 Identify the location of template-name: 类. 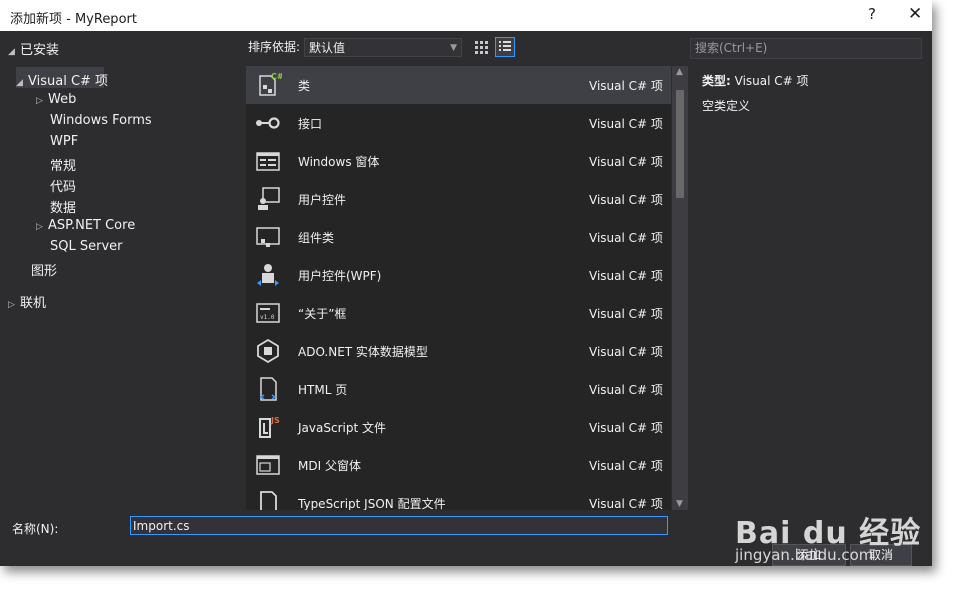
(304, 86).